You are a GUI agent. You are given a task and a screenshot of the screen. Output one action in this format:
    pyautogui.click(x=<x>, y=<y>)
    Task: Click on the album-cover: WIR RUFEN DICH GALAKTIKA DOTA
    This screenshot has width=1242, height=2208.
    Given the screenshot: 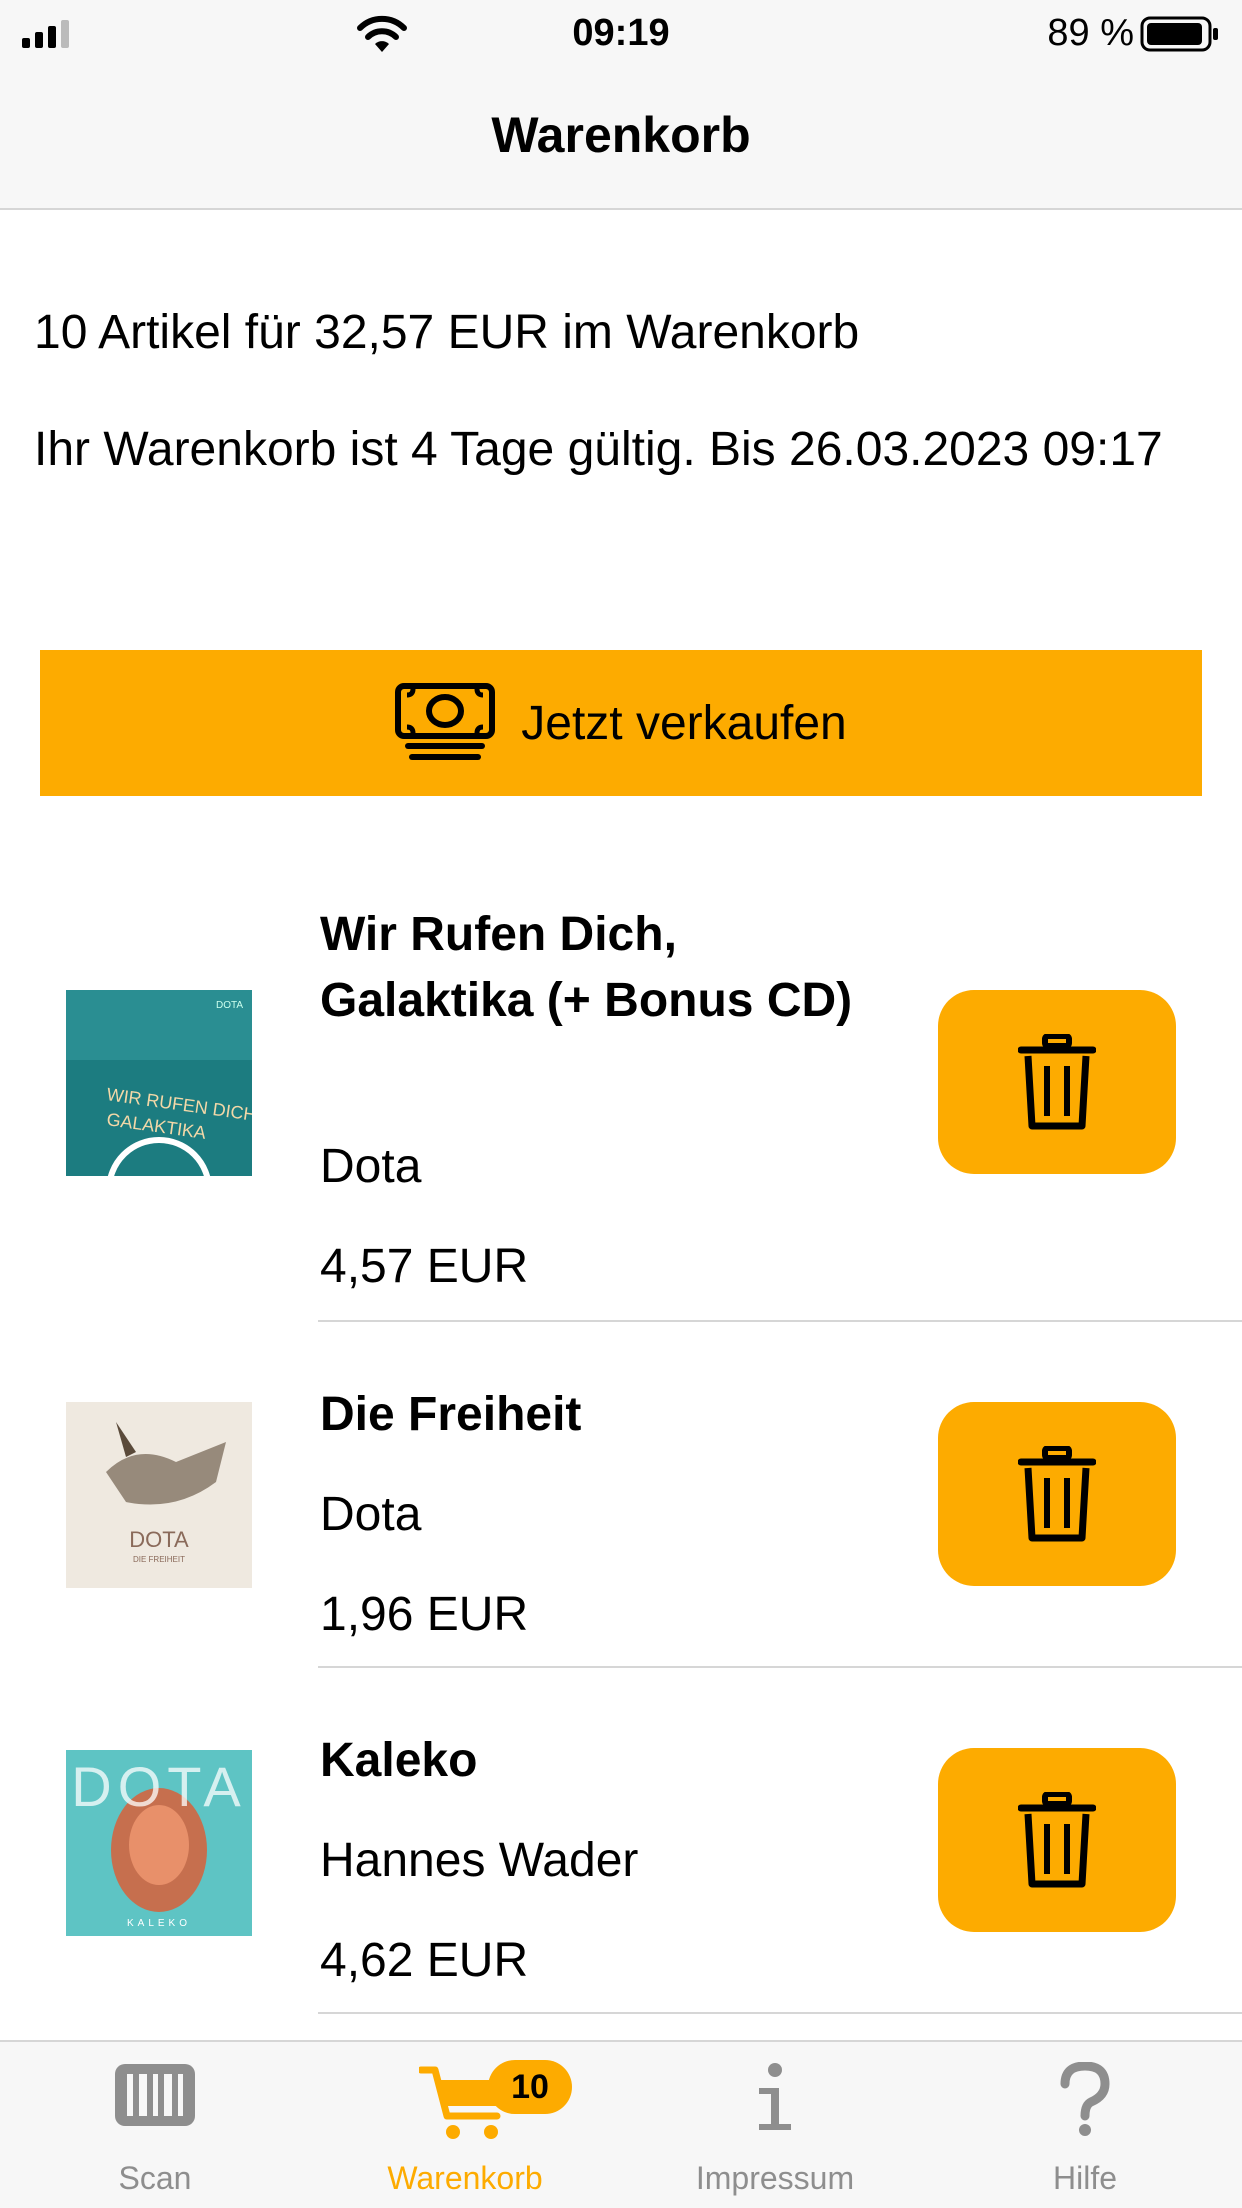 What is the action you would take?
    pyautogui.click(x=159, y=1083)
    